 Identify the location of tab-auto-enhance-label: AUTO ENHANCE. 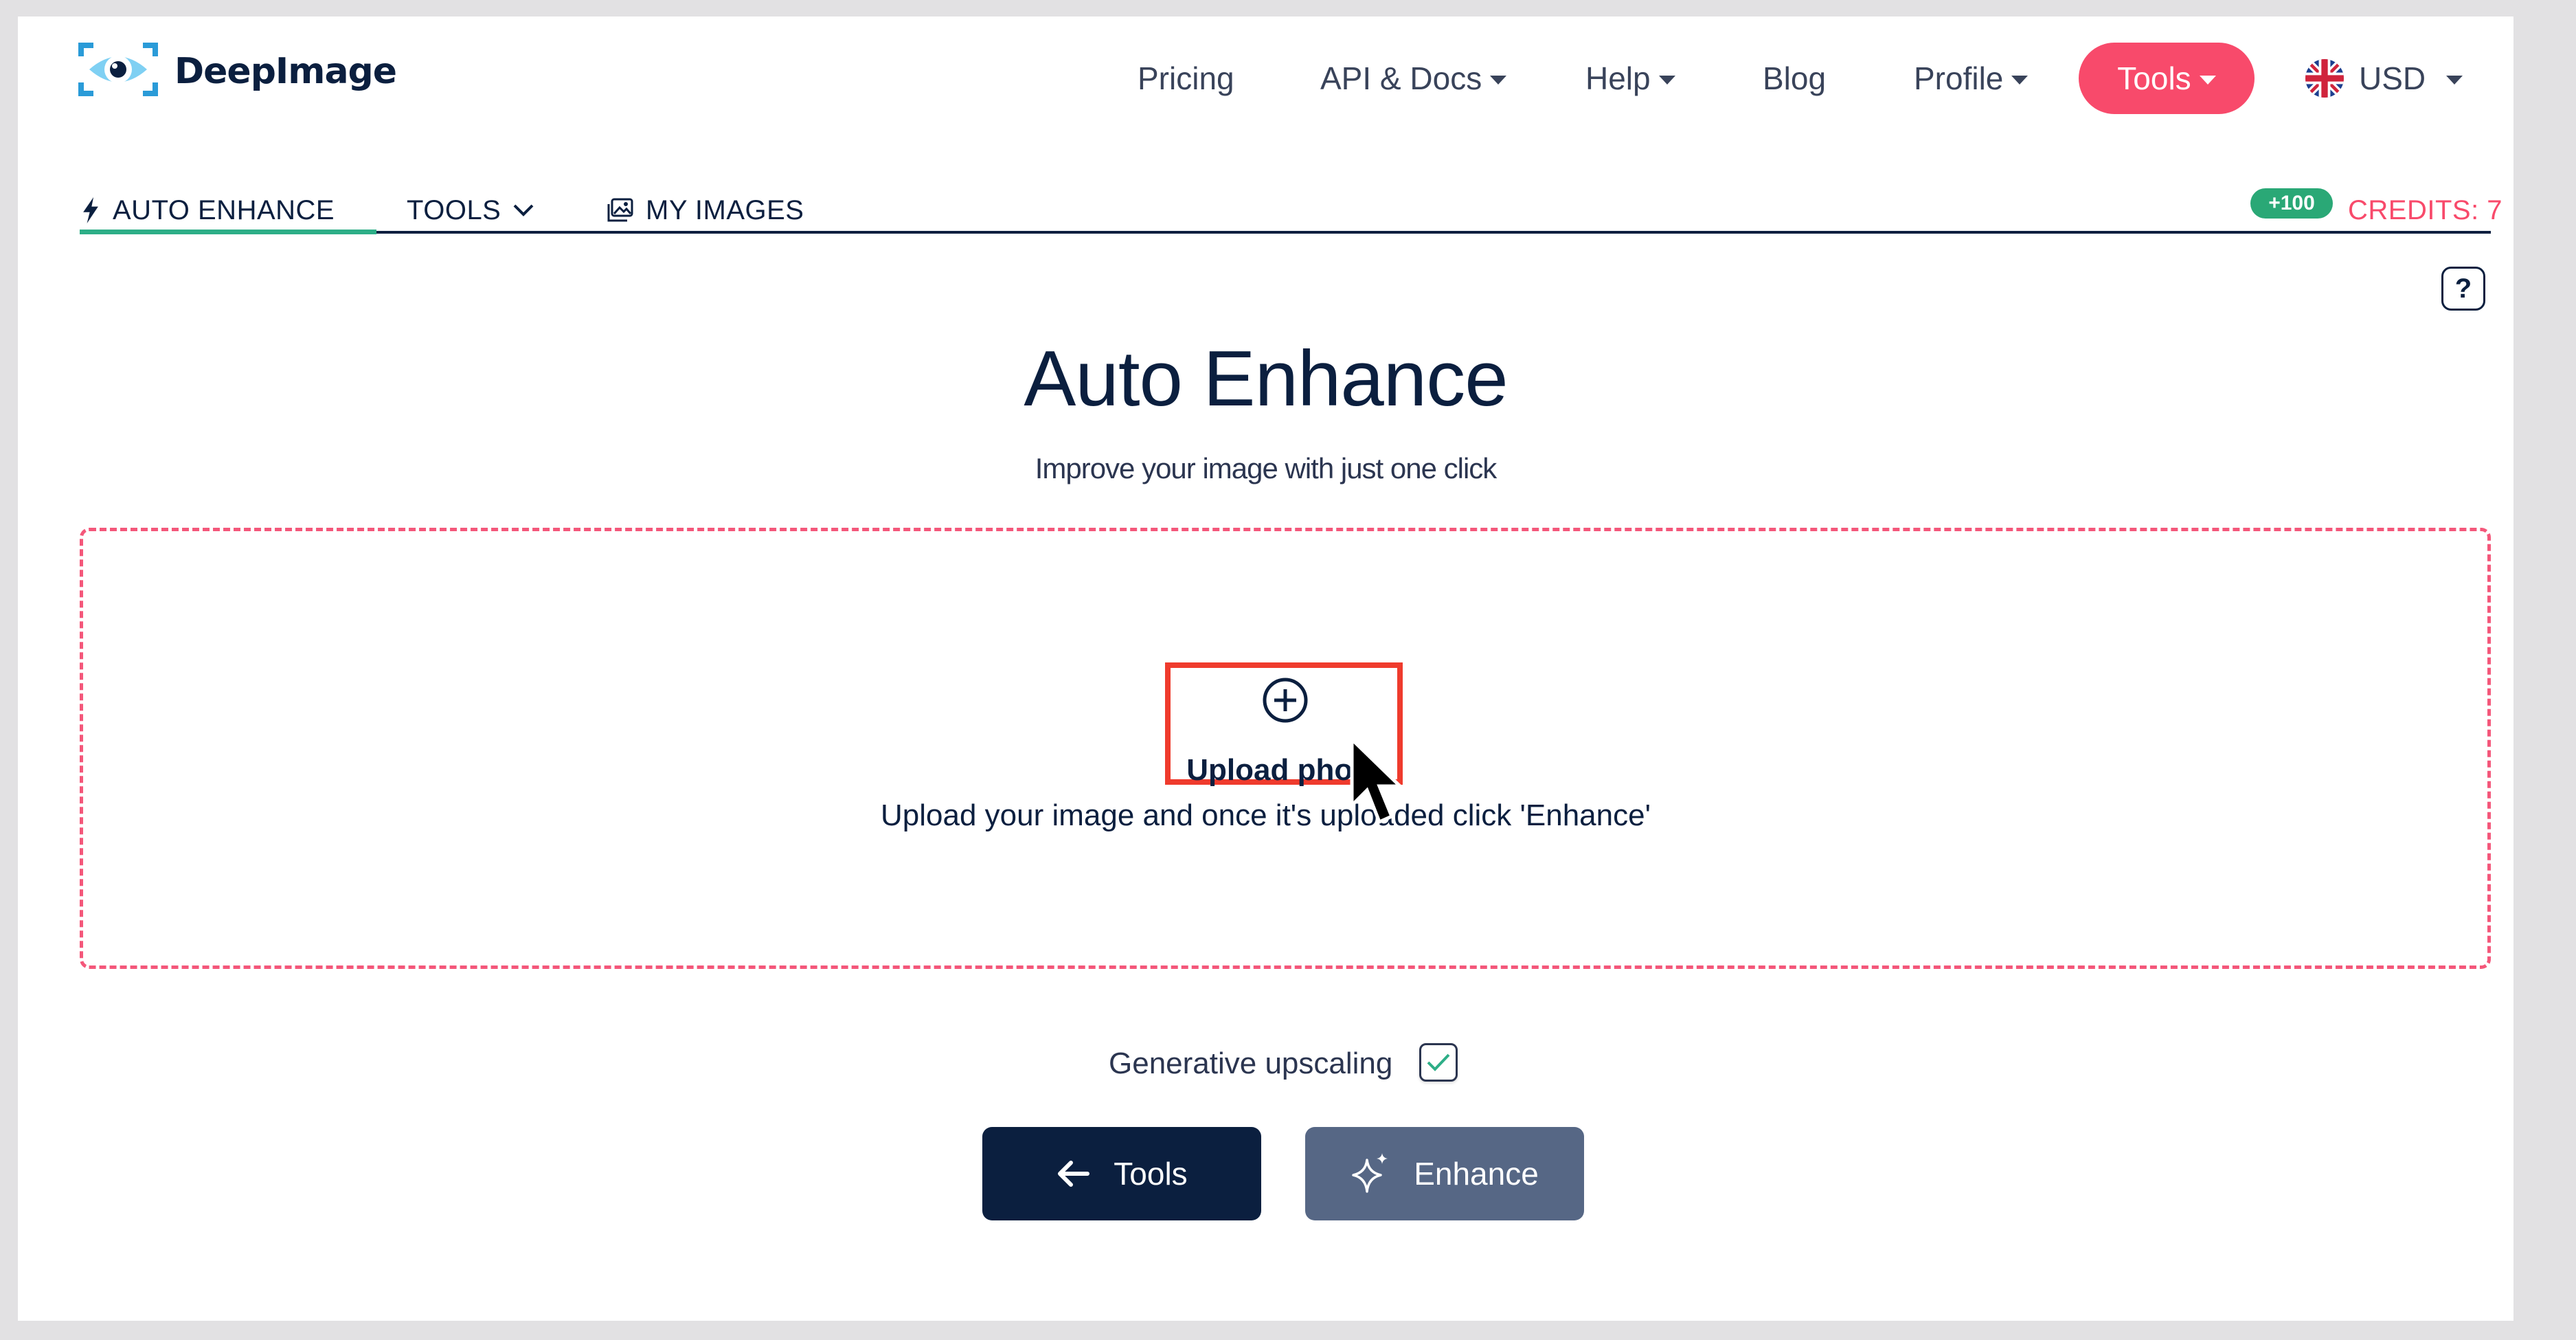
(224, 210).